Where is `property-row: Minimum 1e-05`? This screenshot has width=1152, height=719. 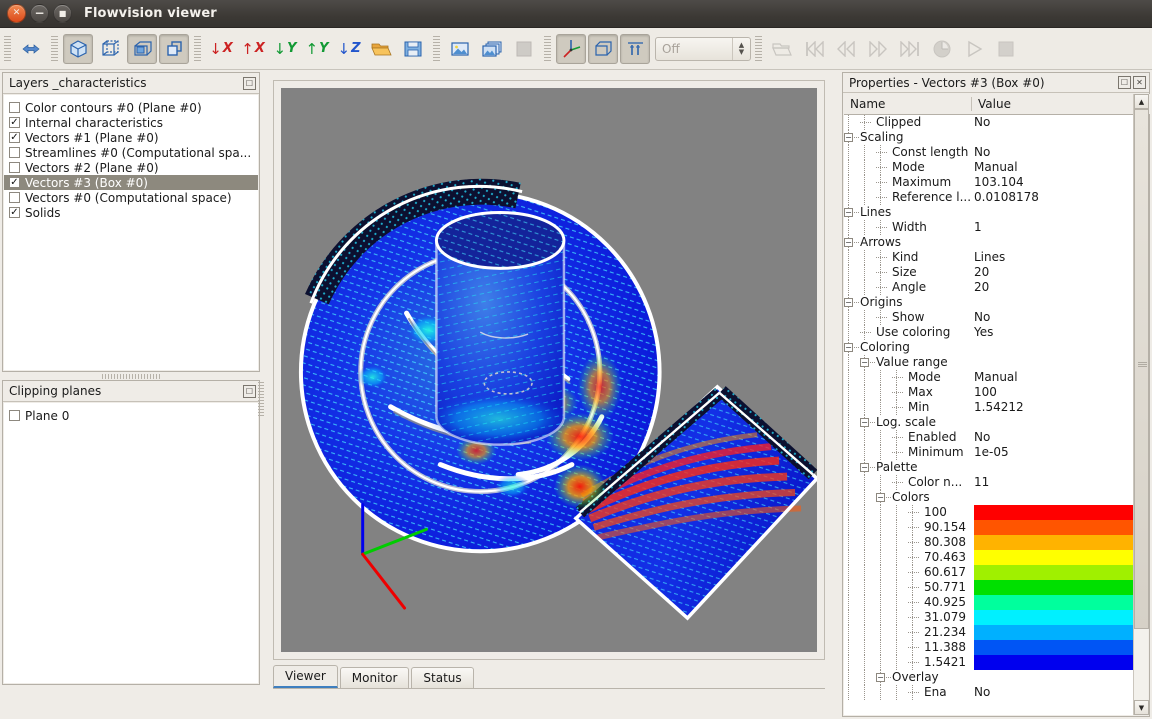
property-row: Minimum 1e-05 is located at coordinates (989, 452).